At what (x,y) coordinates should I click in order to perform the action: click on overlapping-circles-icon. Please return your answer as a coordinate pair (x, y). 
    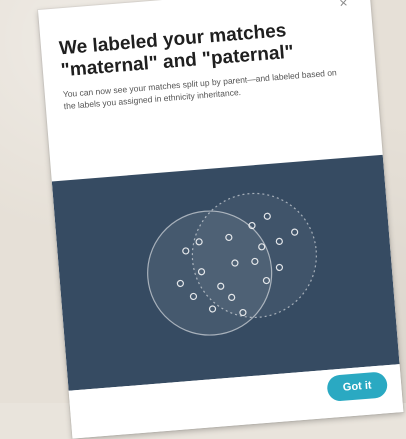
    Looking at the image, I should click on (232, 264).